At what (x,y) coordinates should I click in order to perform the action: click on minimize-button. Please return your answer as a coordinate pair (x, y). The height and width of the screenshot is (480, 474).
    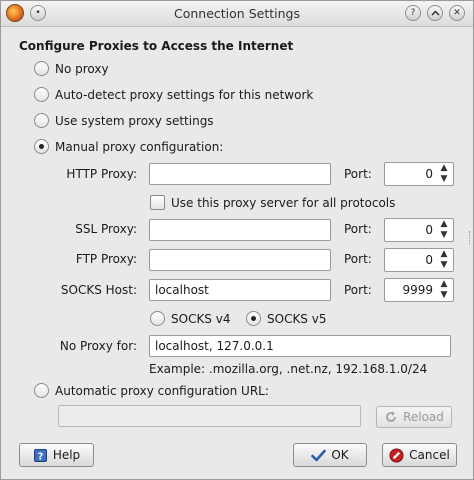
    Looking at the image, I should click on (435, 13).